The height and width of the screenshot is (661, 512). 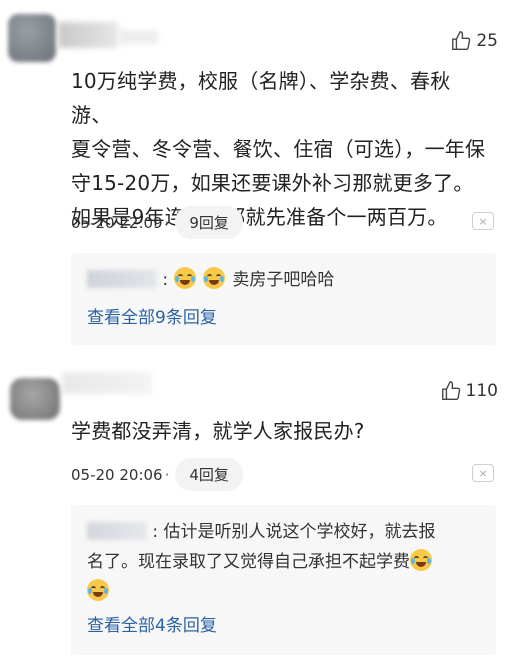 What do you see at coordinates (283, 315) in the screenshot?
I see `view-all-replies-link: 查看全部9条回复` at bounding box center [283, 315].